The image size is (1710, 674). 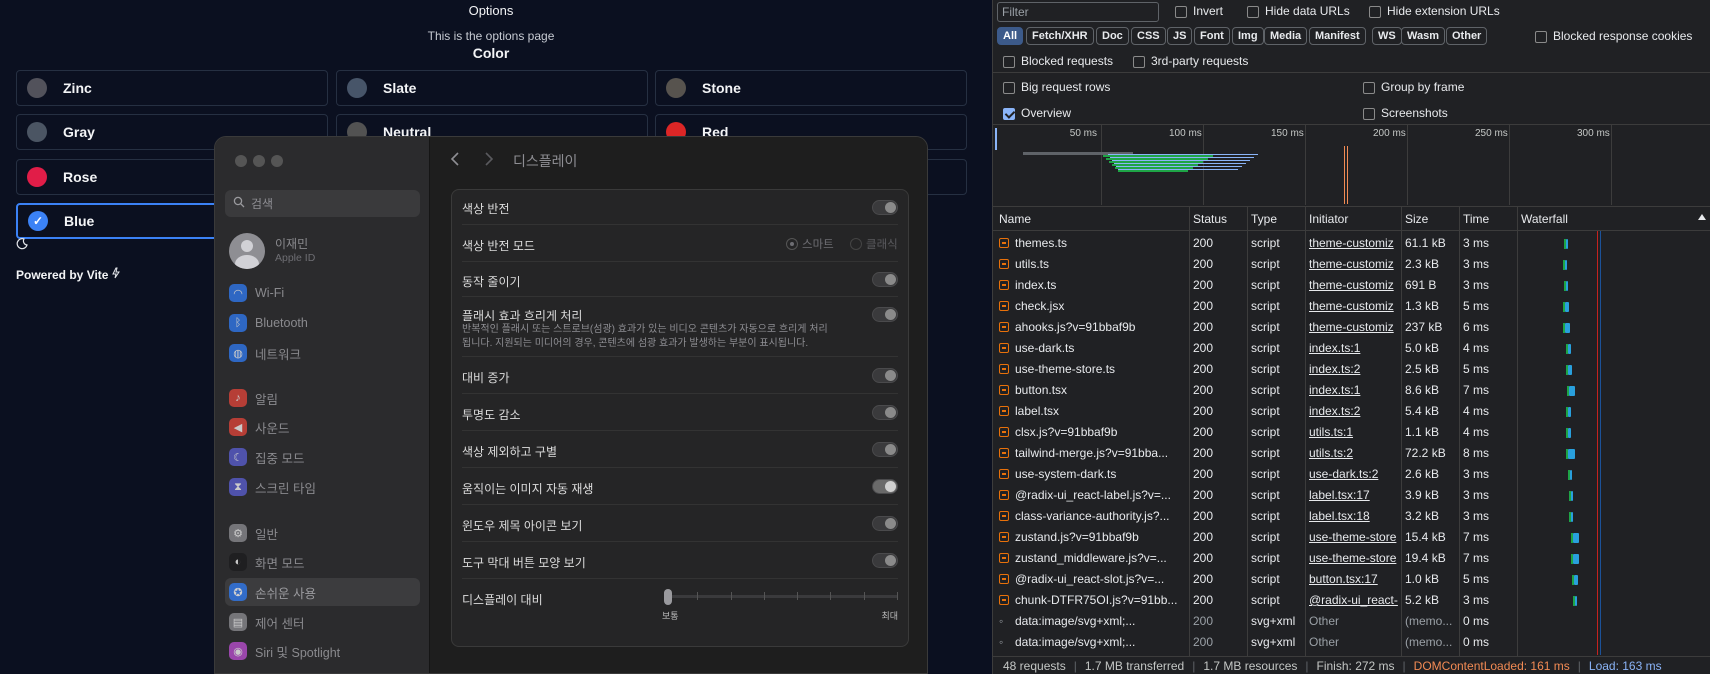 I want to click on filter-input: Filter, so click(x=1078, y=12).